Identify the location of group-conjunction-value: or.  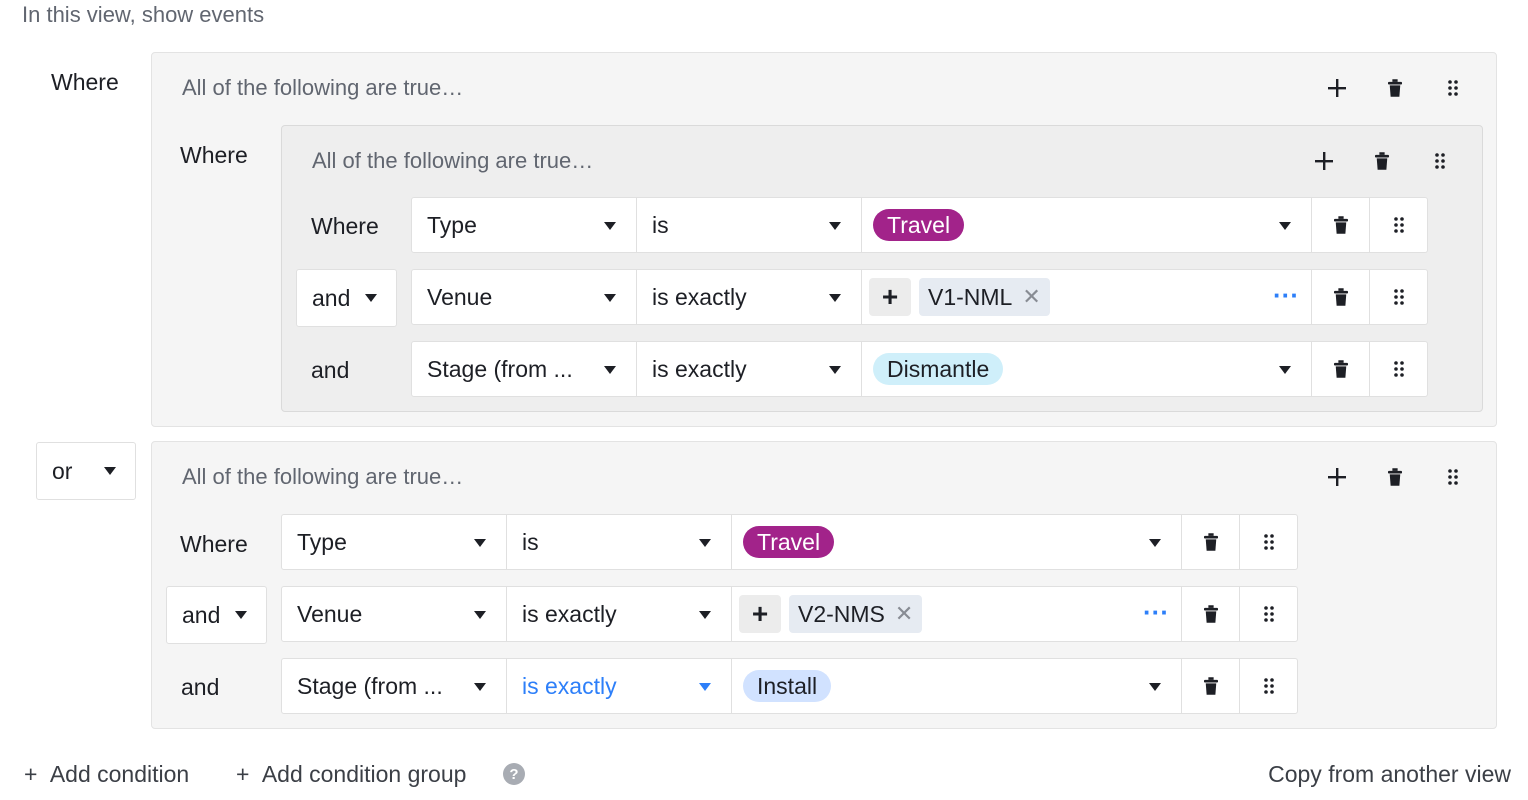
(62, 470).